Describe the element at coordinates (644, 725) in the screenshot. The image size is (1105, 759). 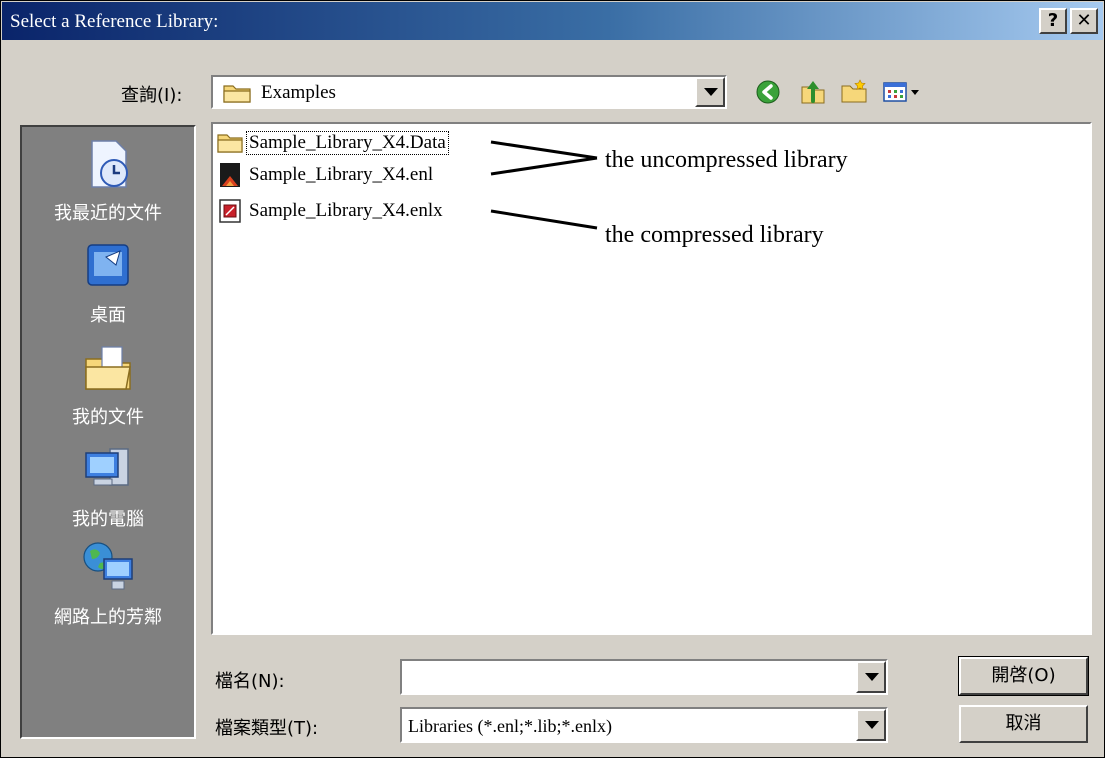
I see `filetype-select: Libraries (*.enl;*.lib;*.enlx)` at that location.